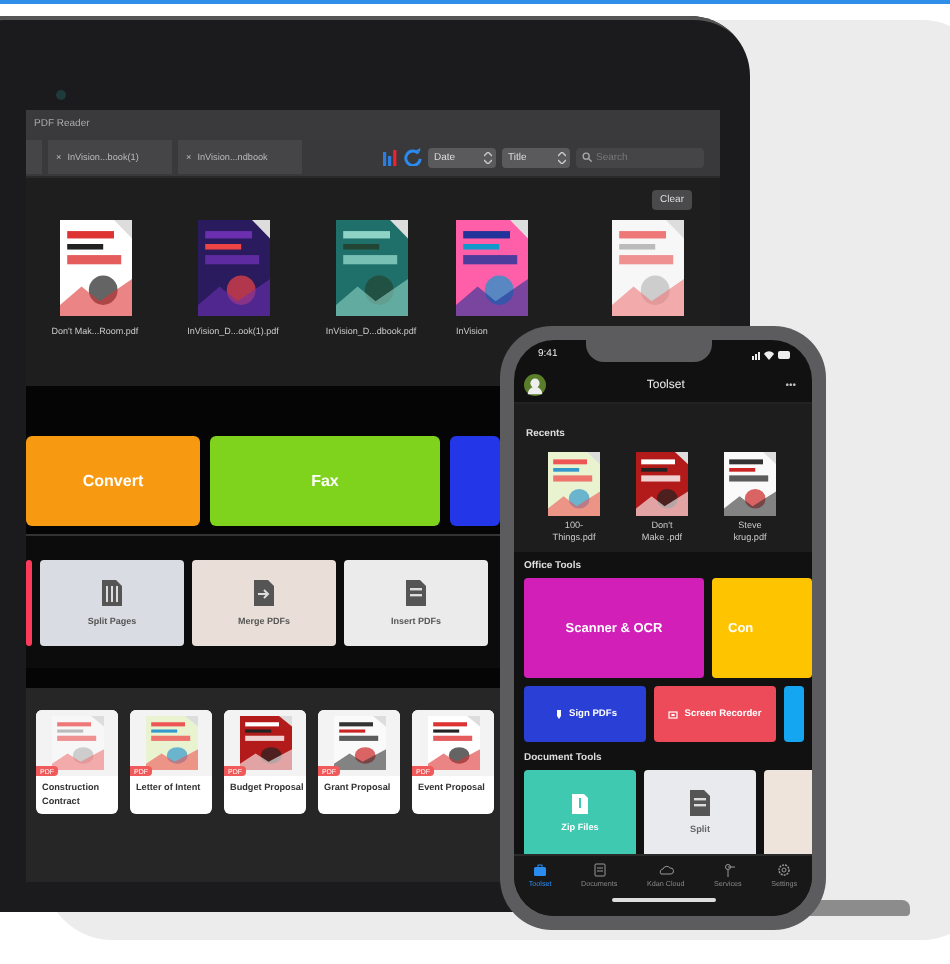 Image resolution: width=950 pixels, height=964 pixels. Describe the element at coordinates (390, 157) in the screenshot. I see `sort-icon` at that location.